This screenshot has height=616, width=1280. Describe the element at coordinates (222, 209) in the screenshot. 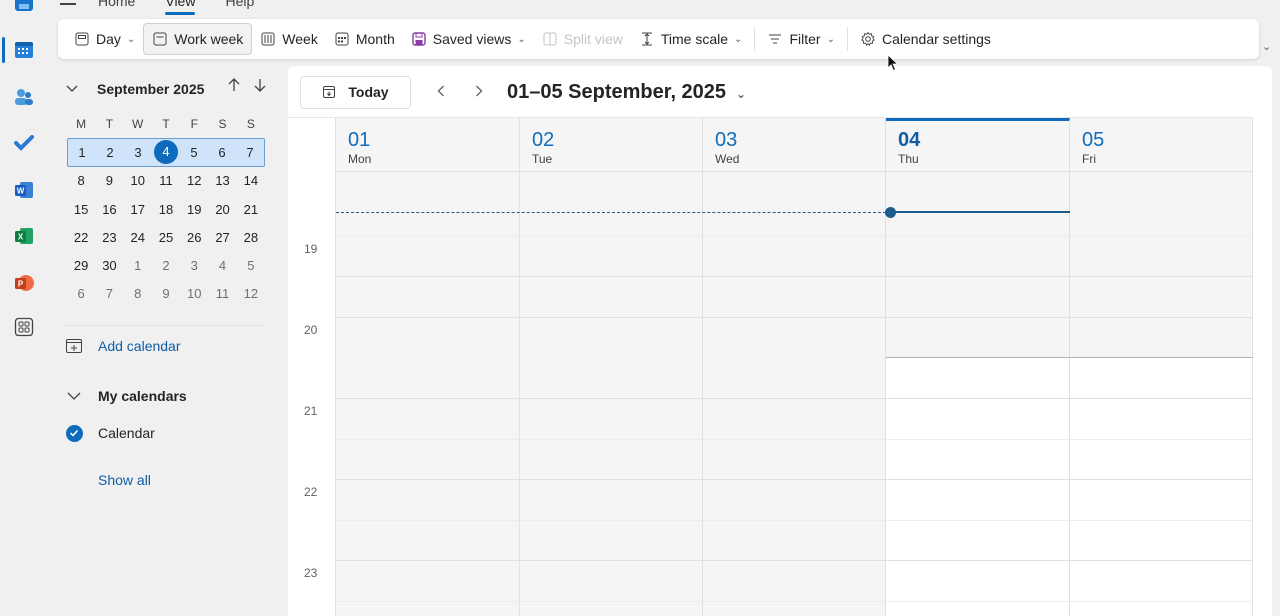

I see `mini-calendar-day: 20` at that location.